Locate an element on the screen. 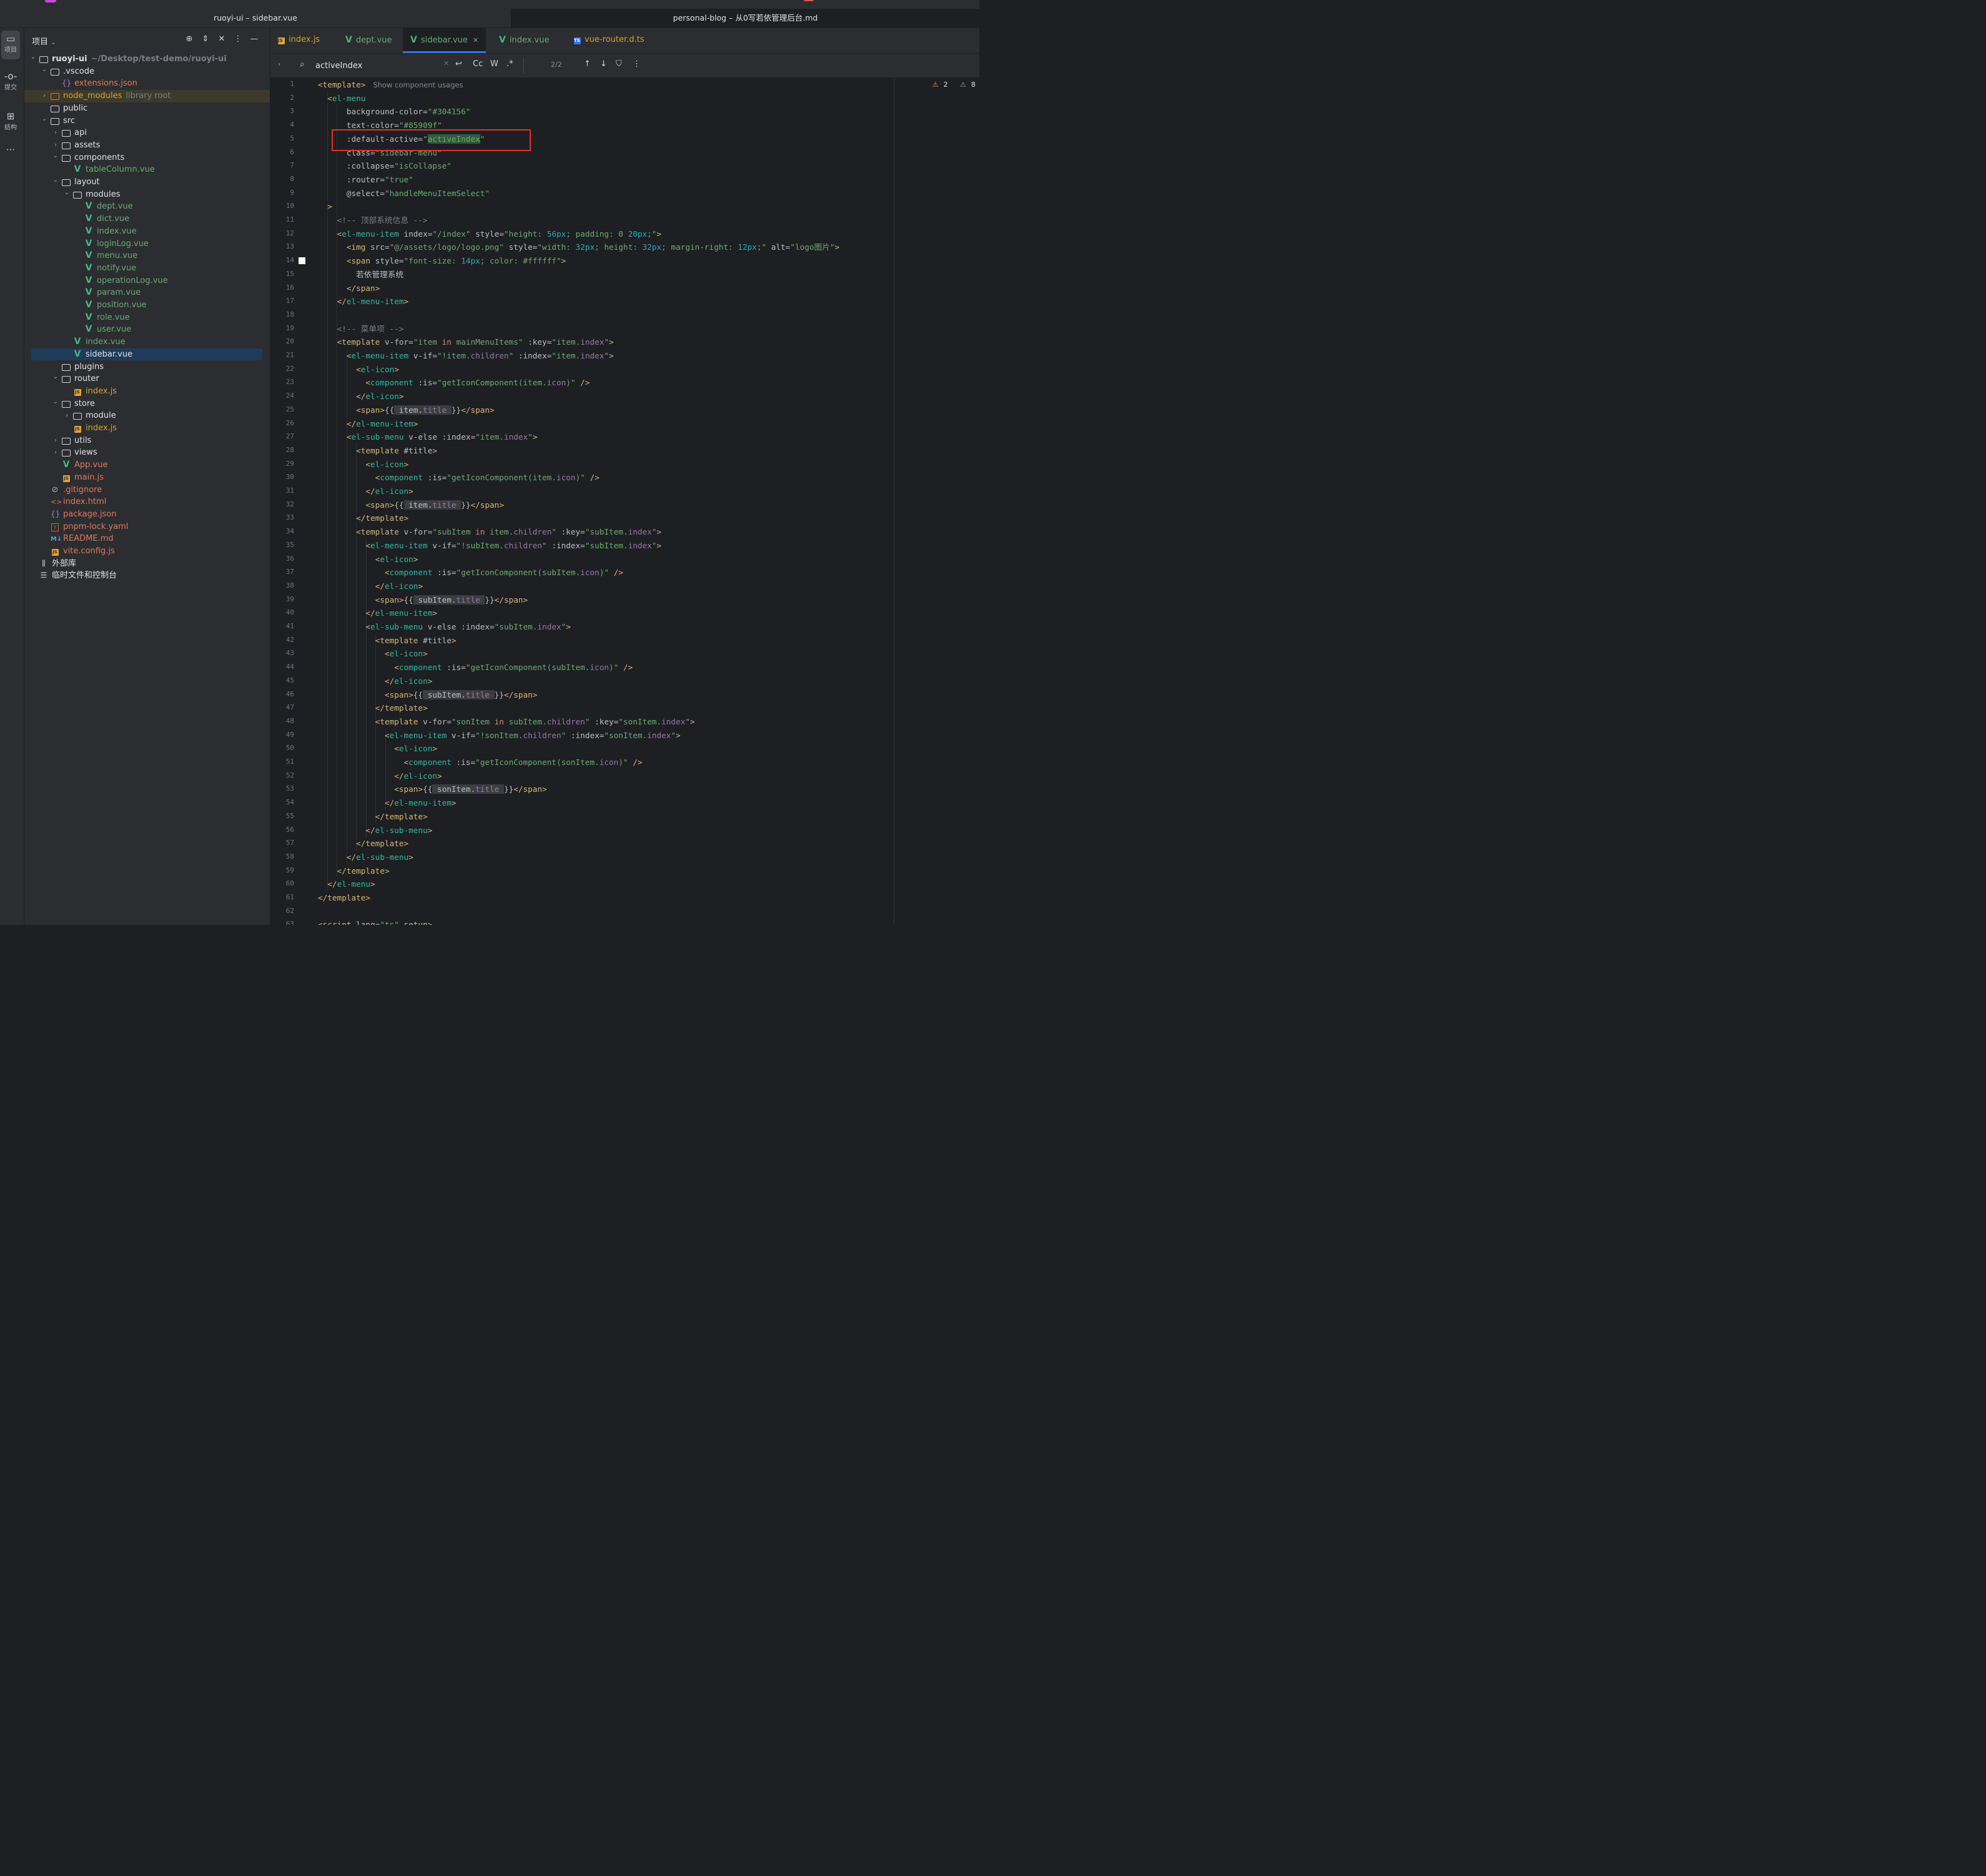  tree-item: › utils is located at coordinates (147, 441).